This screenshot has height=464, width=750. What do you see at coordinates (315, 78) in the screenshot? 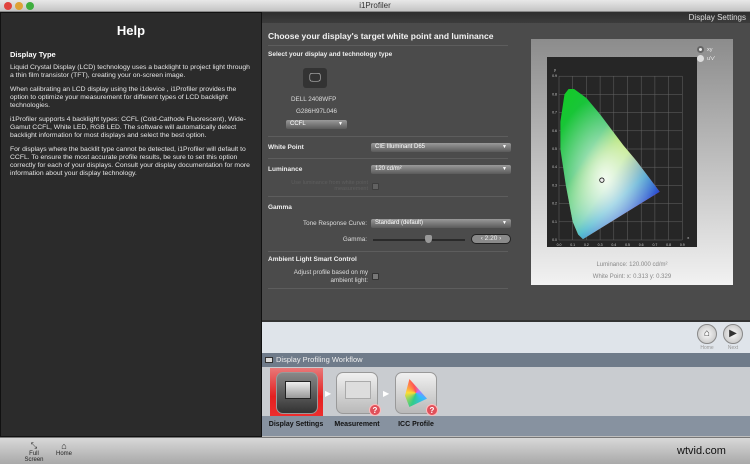
I see `monitor-icon: 🖵` at bounding box center [315, 78].